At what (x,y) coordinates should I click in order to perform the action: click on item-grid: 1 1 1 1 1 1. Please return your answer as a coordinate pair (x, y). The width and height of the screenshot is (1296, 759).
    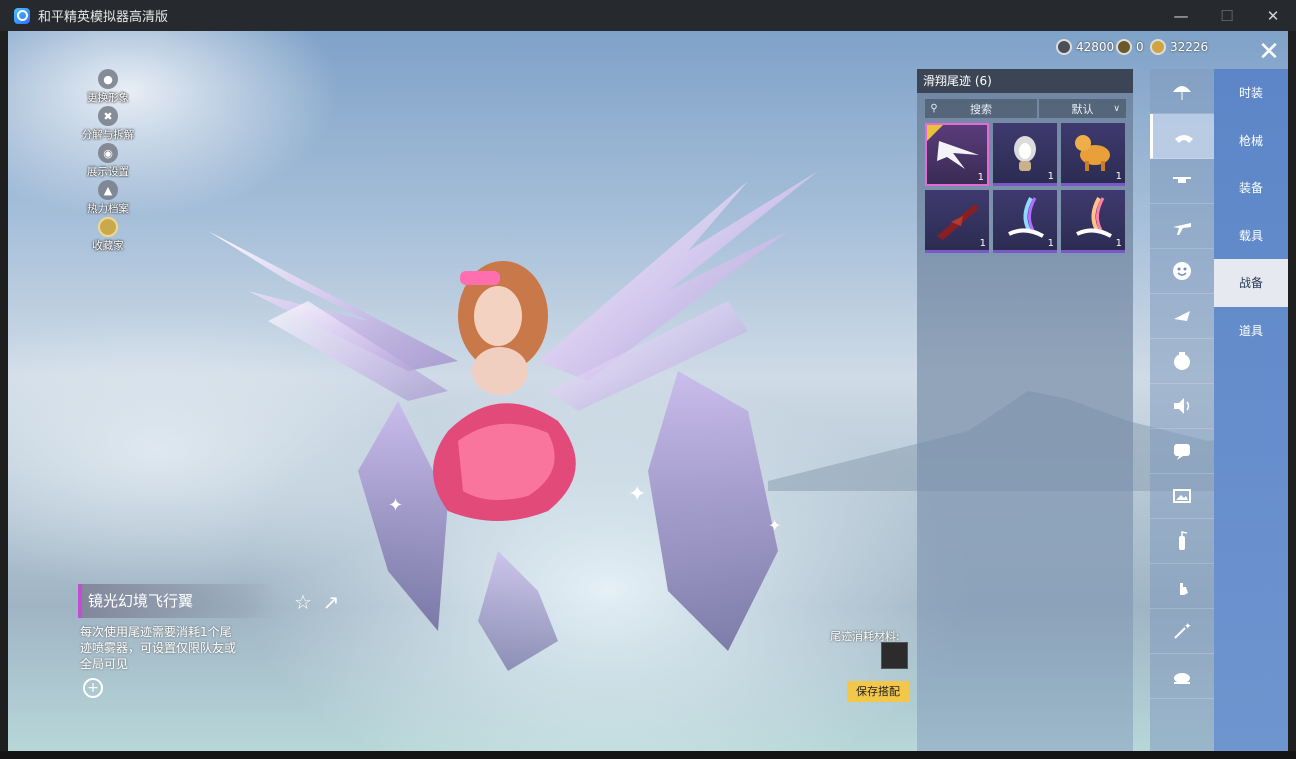
    Looking at the image, I should click on (1025, 188).